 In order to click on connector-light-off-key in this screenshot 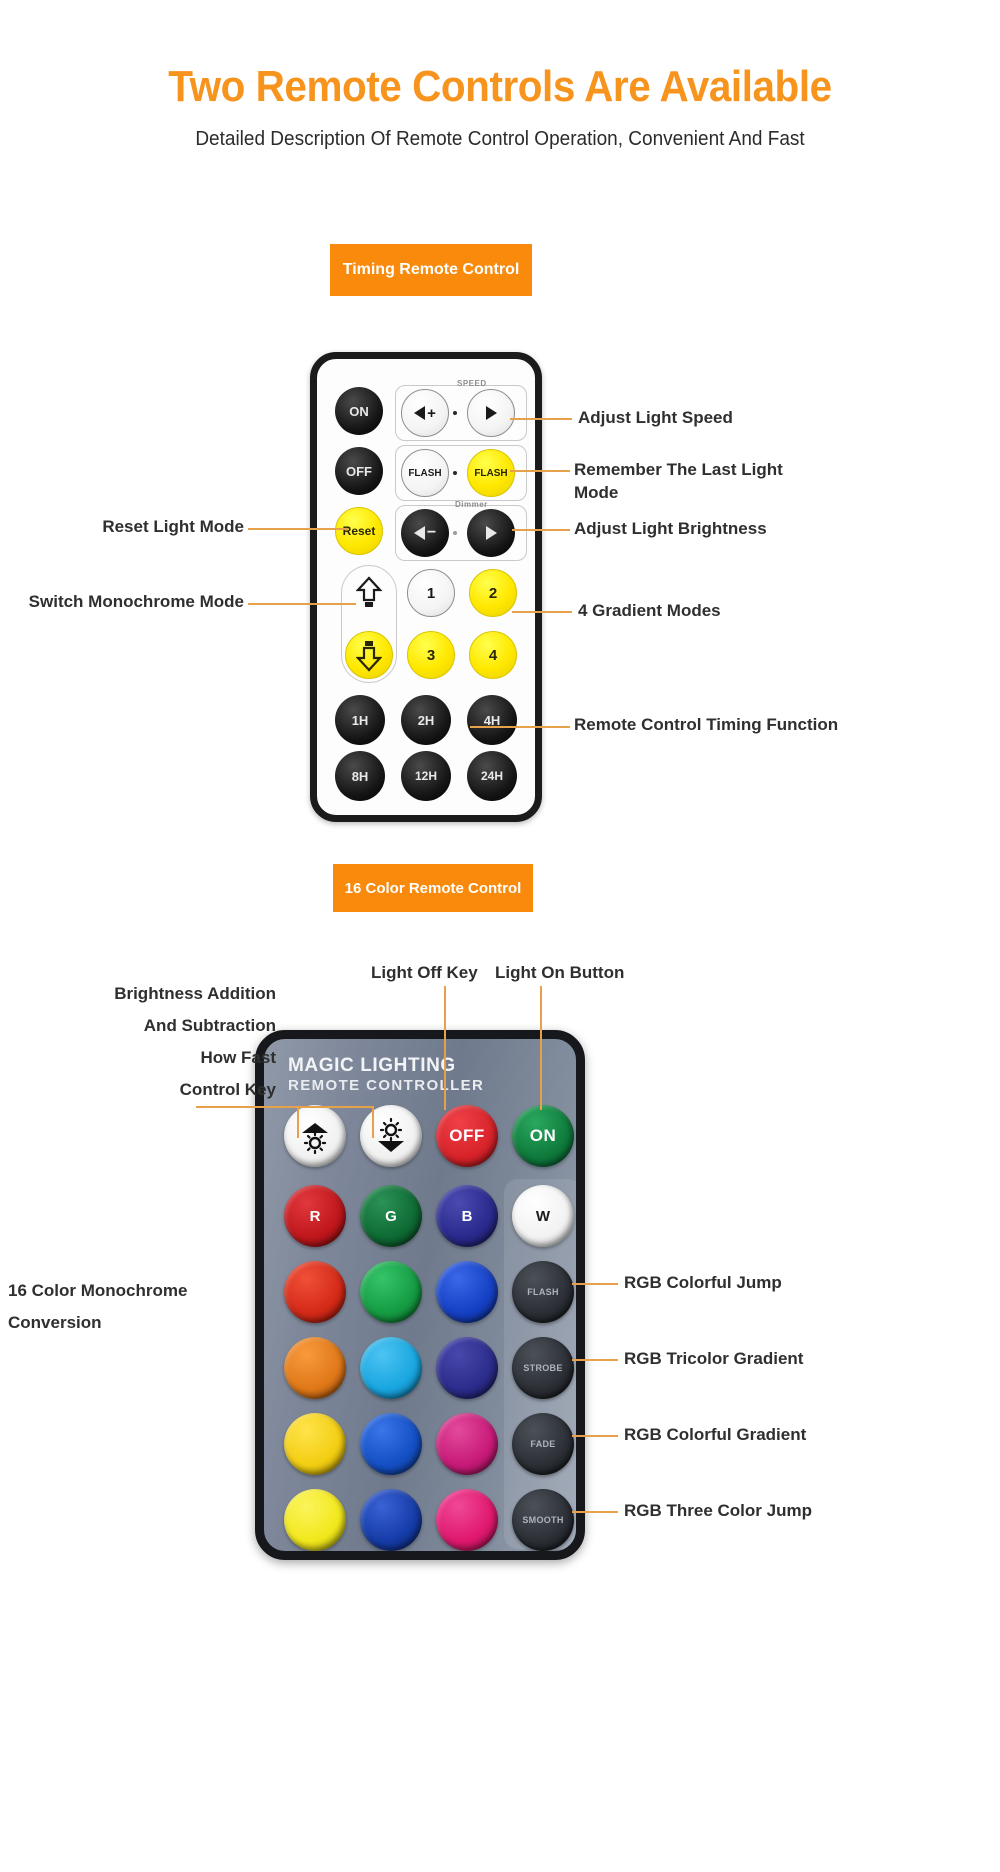, I will do `click(445, 1048)`.